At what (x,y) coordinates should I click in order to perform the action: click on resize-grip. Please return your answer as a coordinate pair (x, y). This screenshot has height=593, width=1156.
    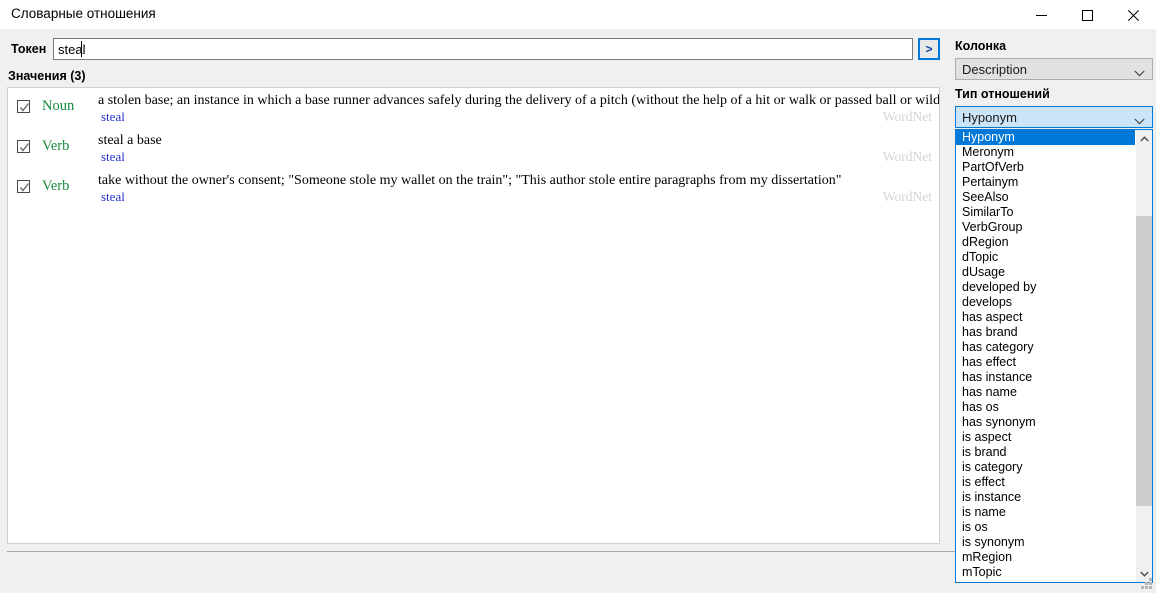
    Looking at the image, I should click on (1146, 583).